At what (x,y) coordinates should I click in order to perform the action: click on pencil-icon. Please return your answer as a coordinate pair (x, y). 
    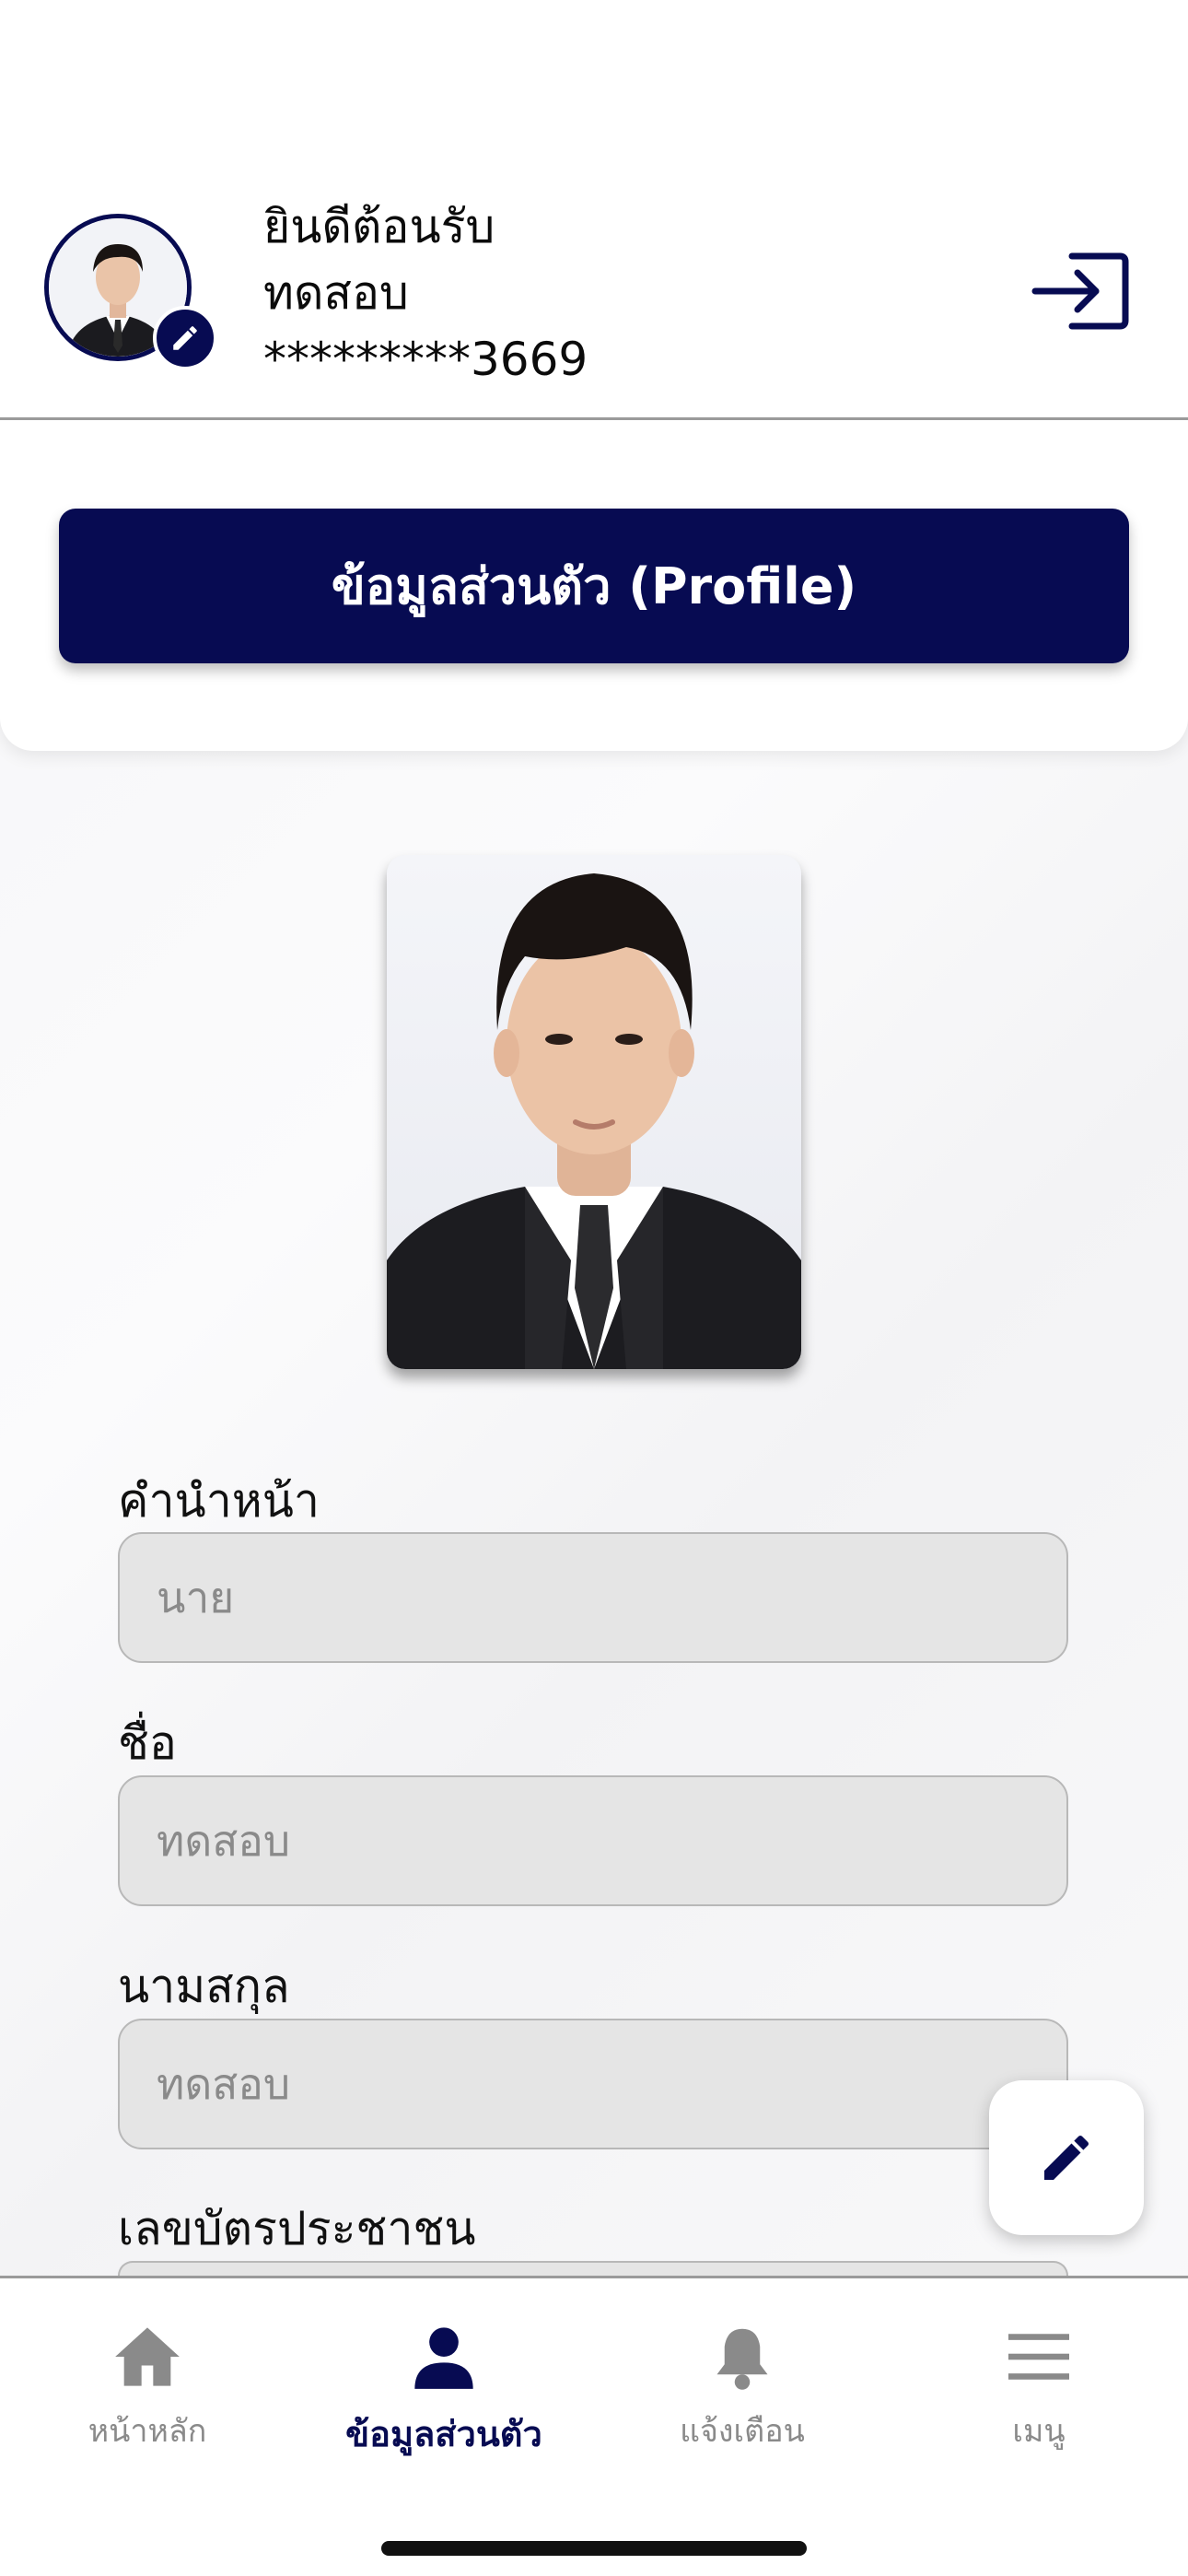
    Looking at the image, I should click on (1066, 2157).